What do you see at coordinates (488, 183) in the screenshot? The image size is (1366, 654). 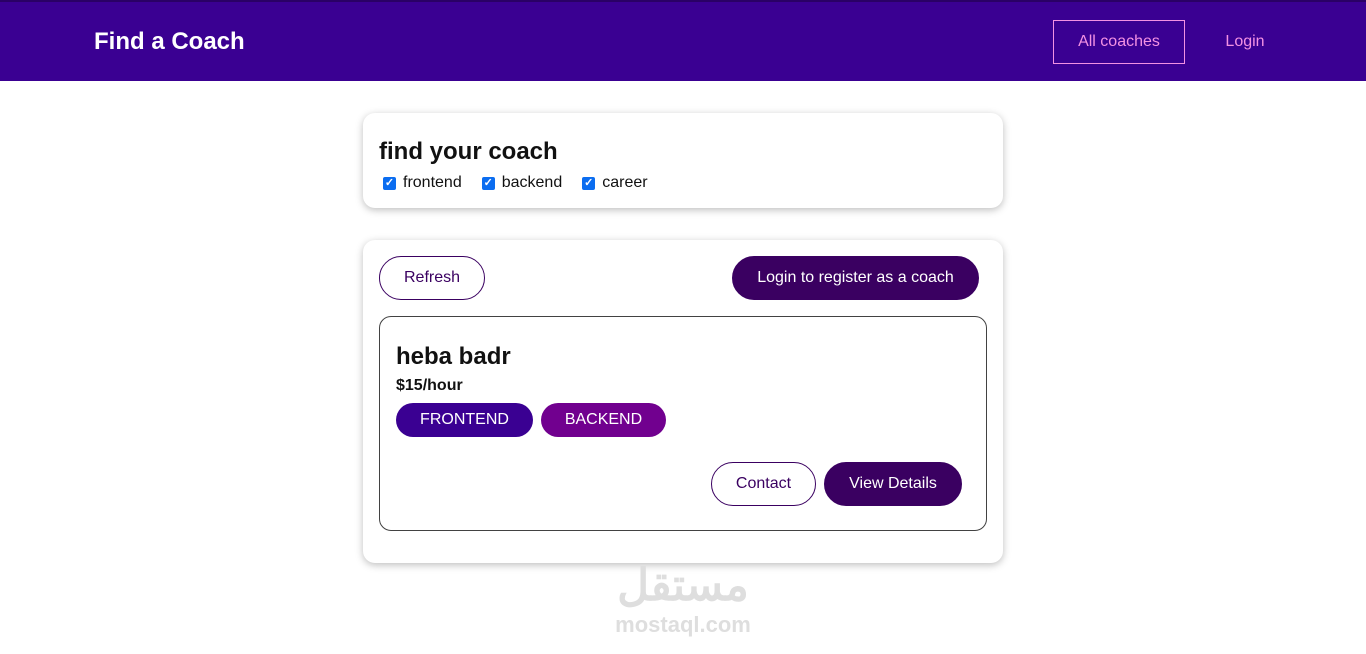 I see `checkbox-backend: ✓` at bounding box center [488, 183].